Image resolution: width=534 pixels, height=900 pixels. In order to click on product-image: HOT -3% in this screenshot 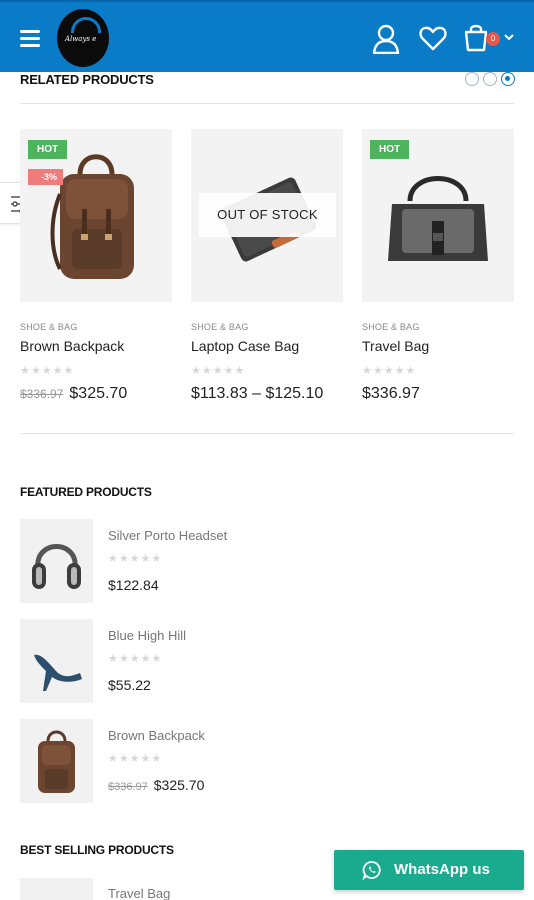, I will do `click(96, 215)`.